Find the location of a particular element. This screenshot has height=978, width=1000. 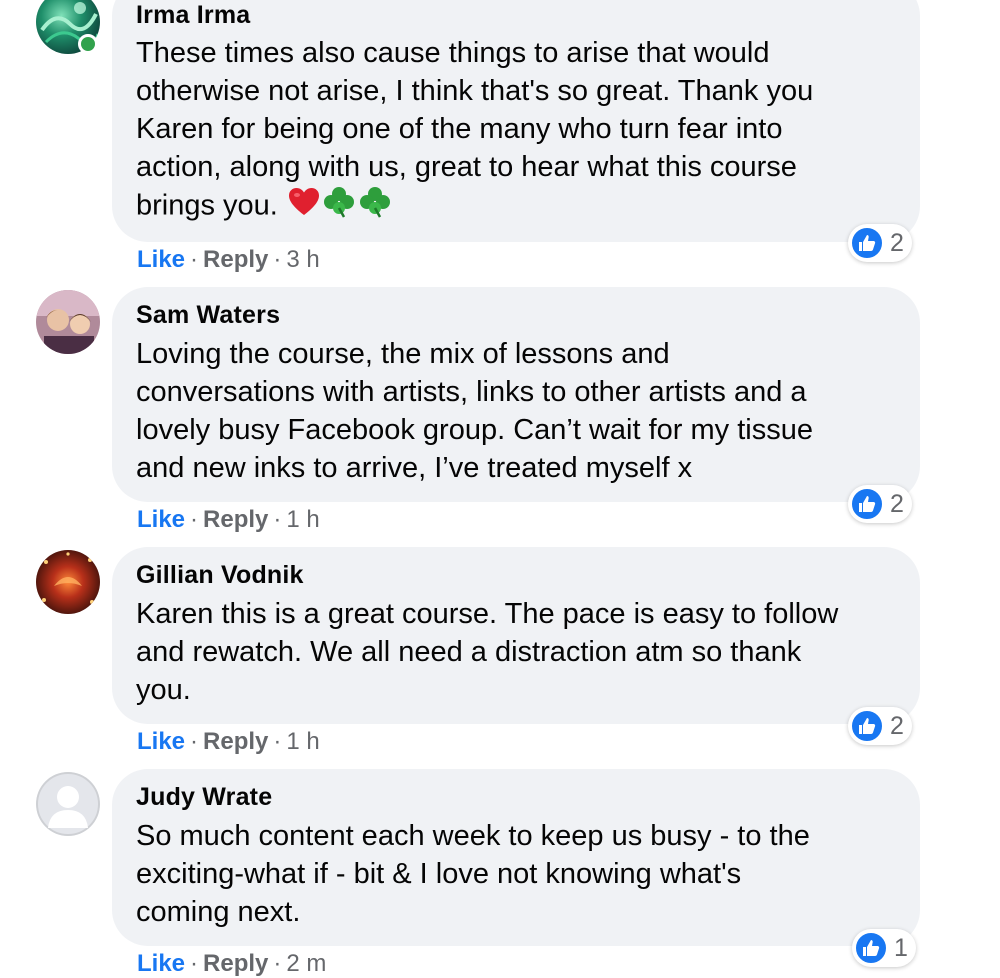

comment-text-line: you. is located at coordinates (163, 690).